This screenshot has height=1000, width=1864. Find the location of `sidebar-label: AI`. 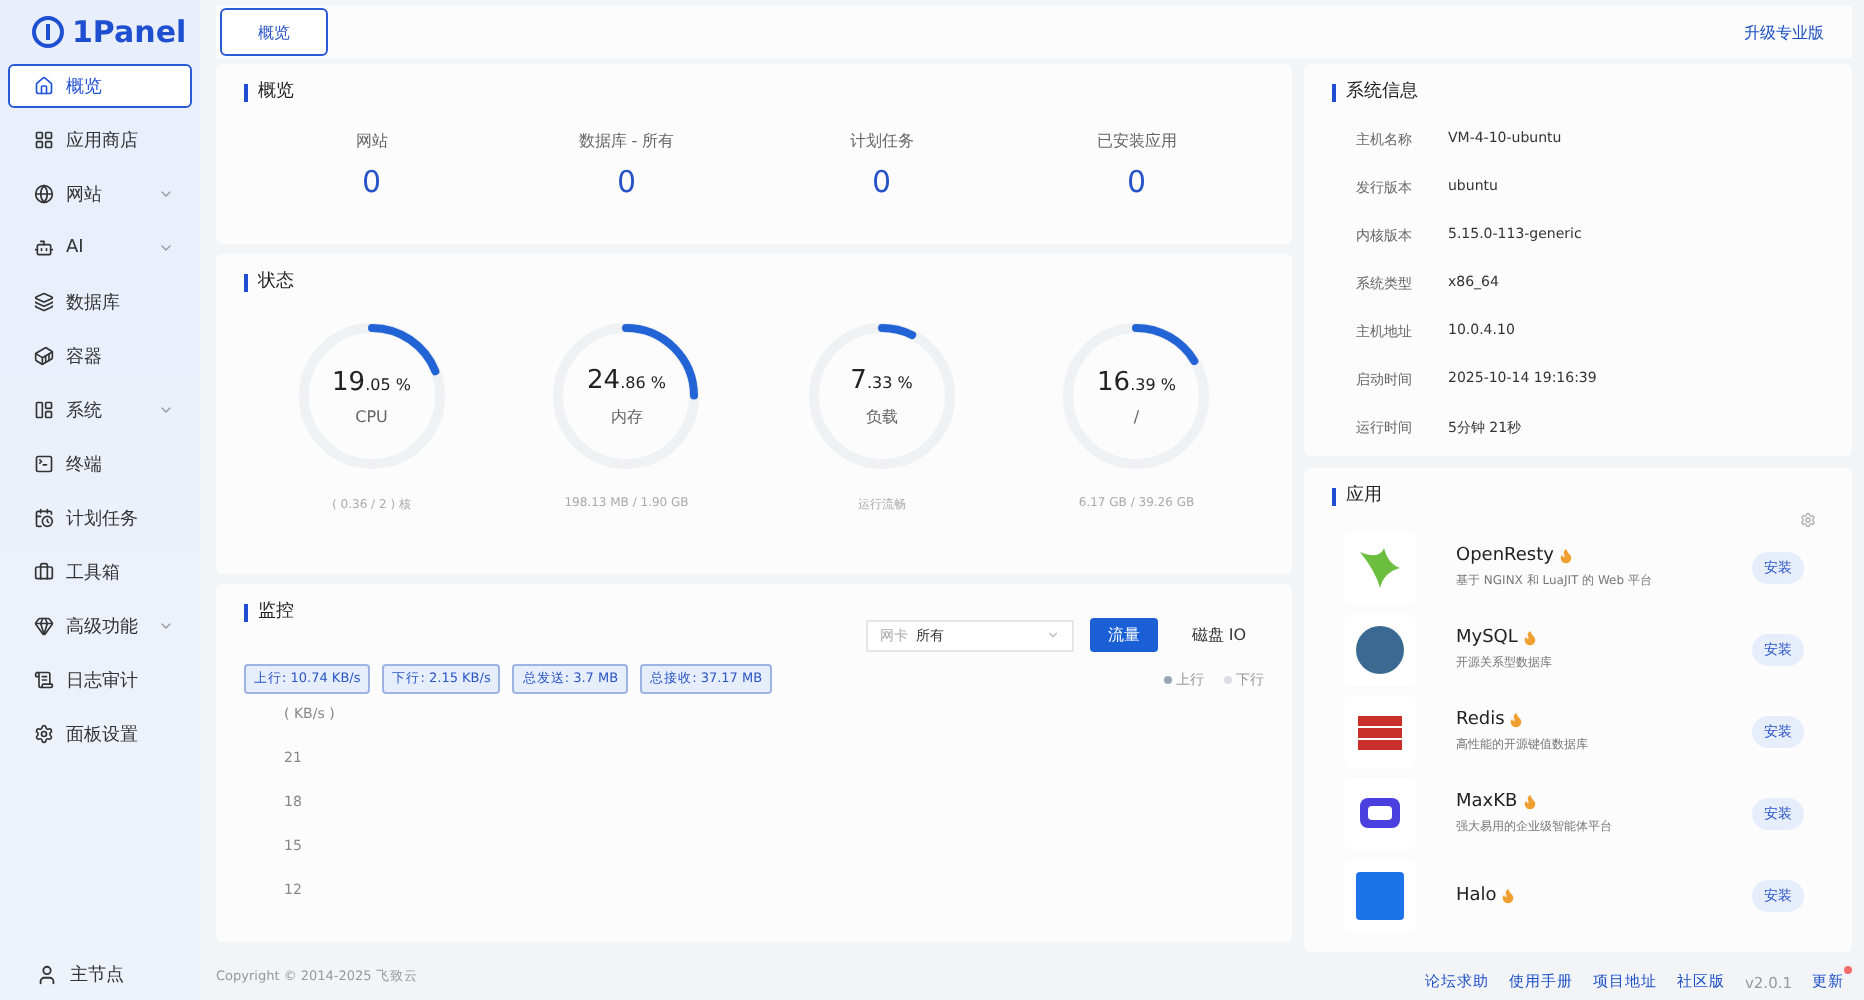

sidebar-label: AI is located at coordinates (76, 248).